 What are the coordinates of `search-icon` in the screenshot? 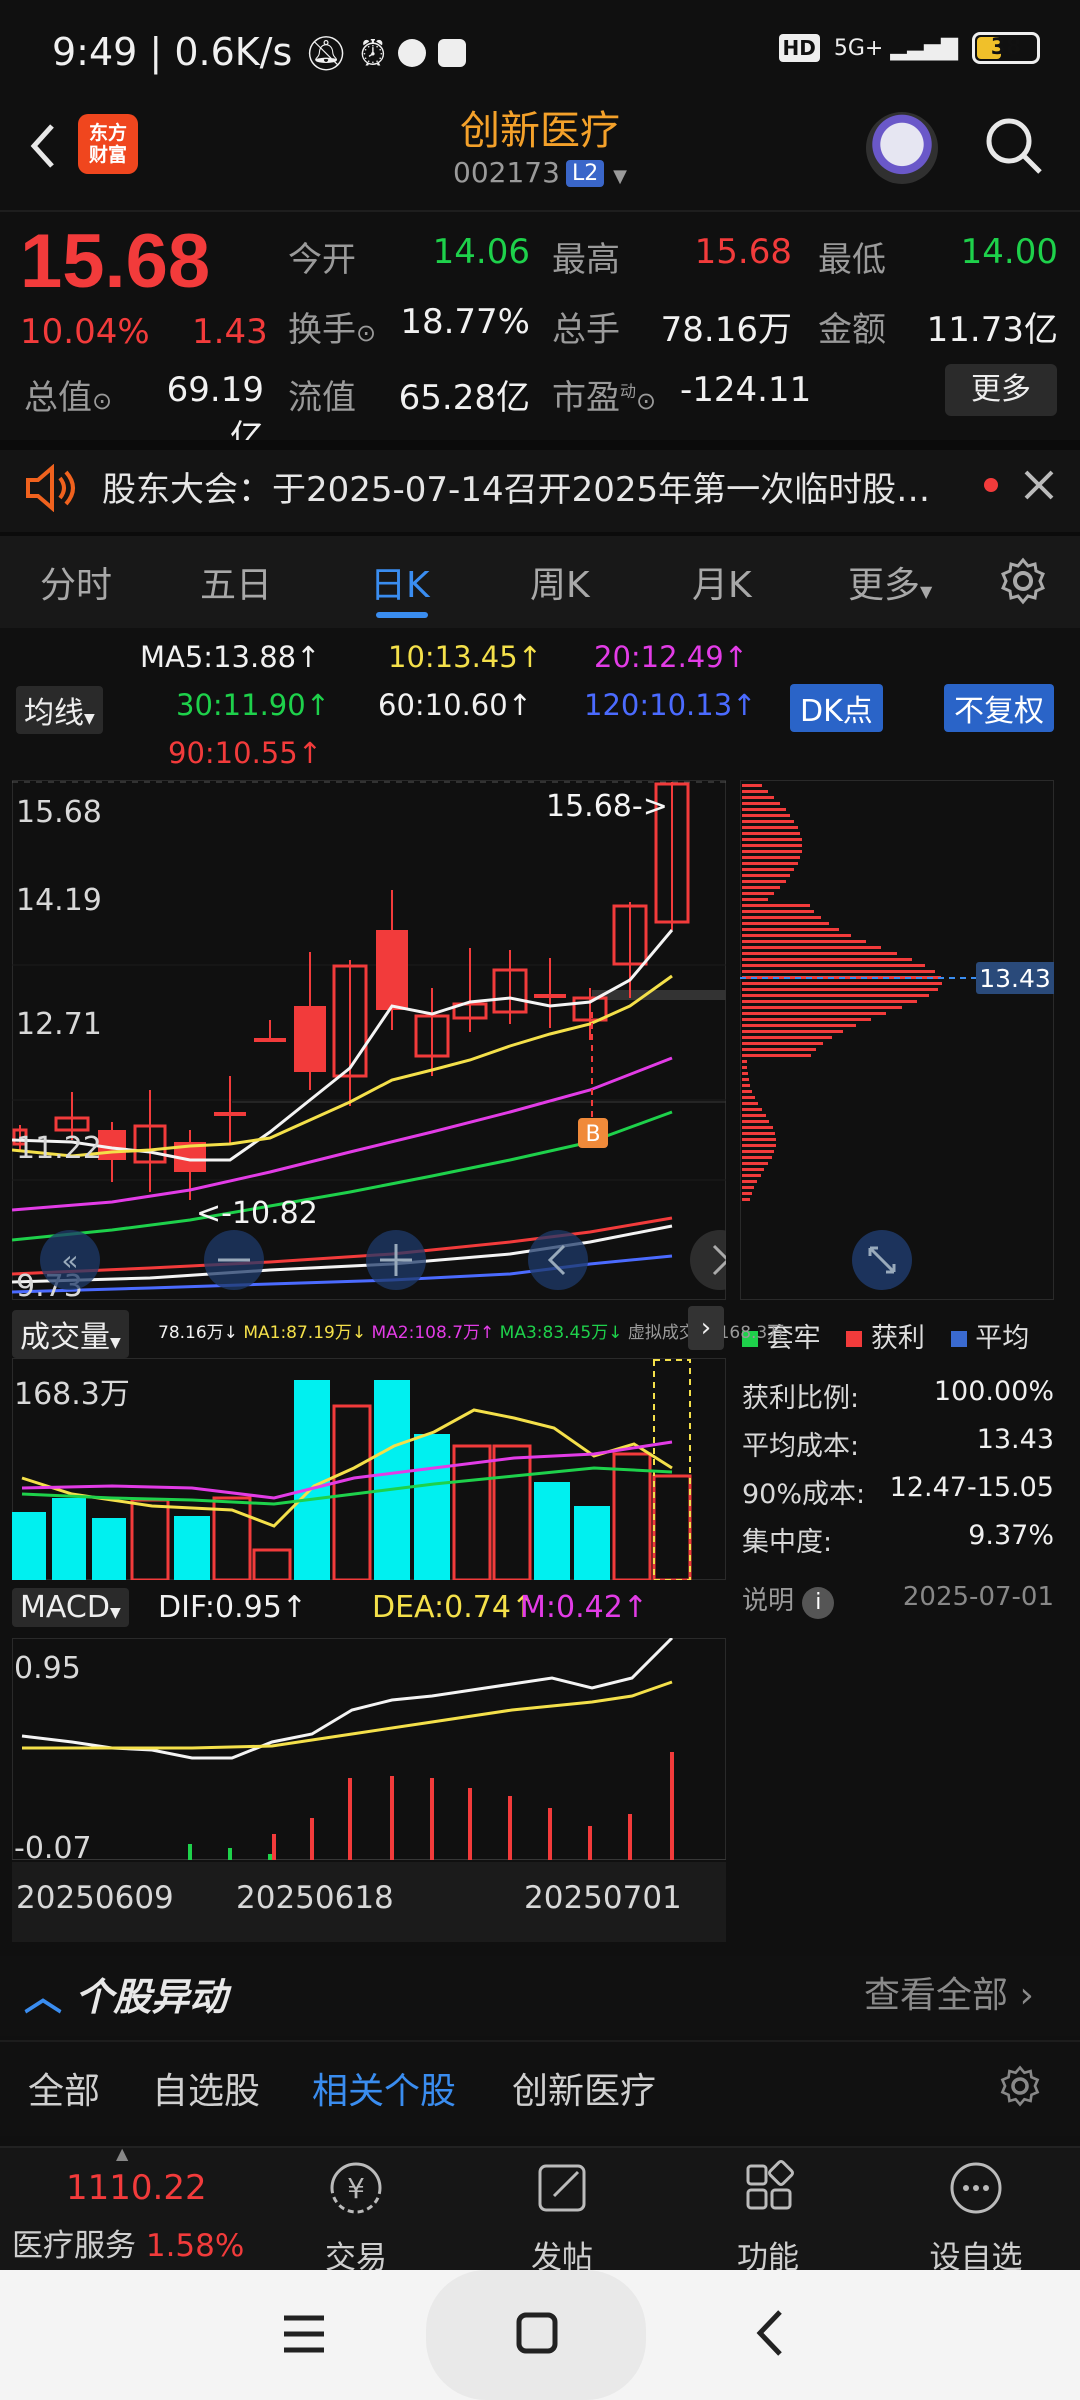 It's located at (1014, 146).